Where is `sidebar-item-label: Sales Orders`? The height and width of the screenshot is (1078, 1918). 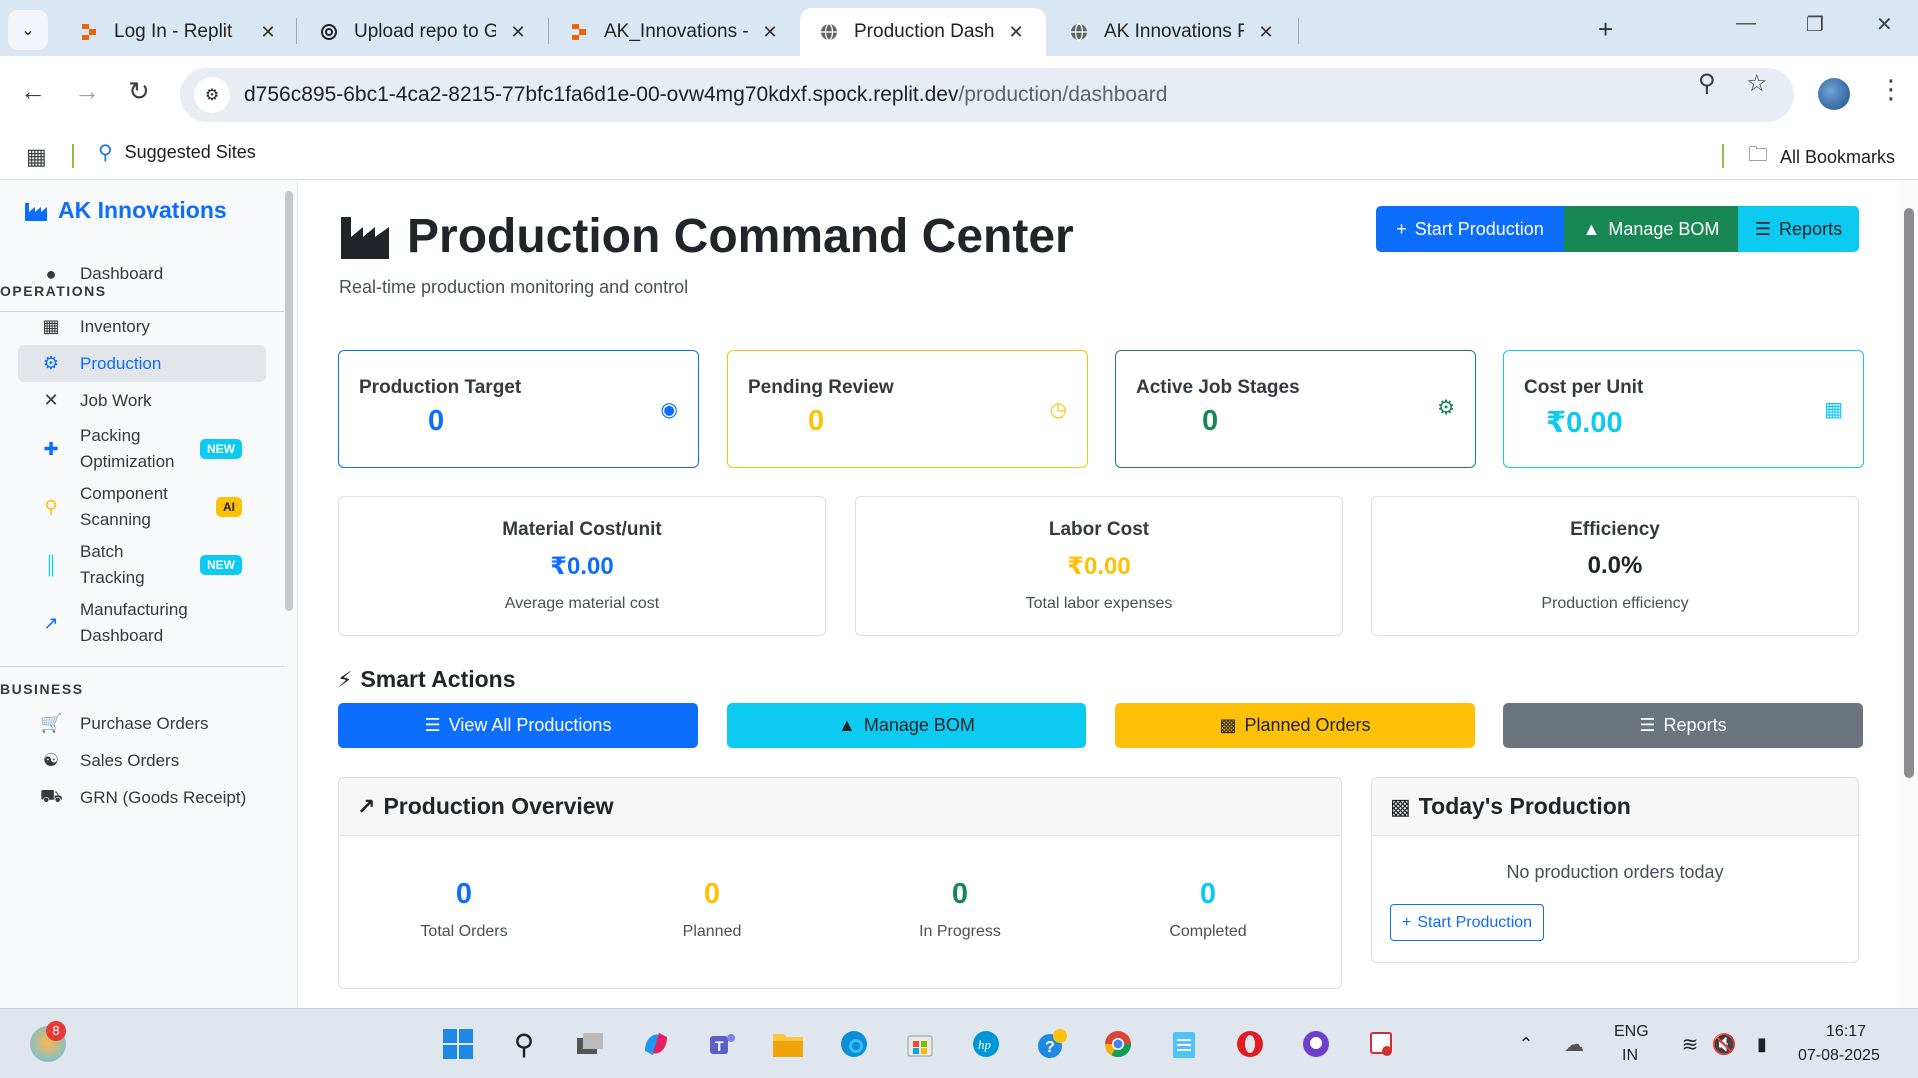
sidebar-item-label: Sales Orders is located at coordinates (130, 760).